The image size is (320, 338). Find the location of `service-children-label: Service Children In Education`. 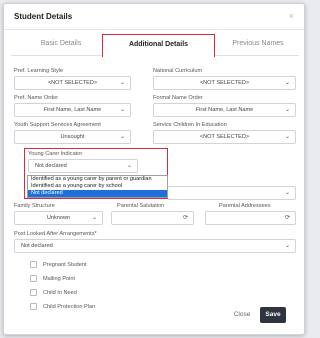

service-children-label: Service Children In Education is located at coordinates (190, 125).